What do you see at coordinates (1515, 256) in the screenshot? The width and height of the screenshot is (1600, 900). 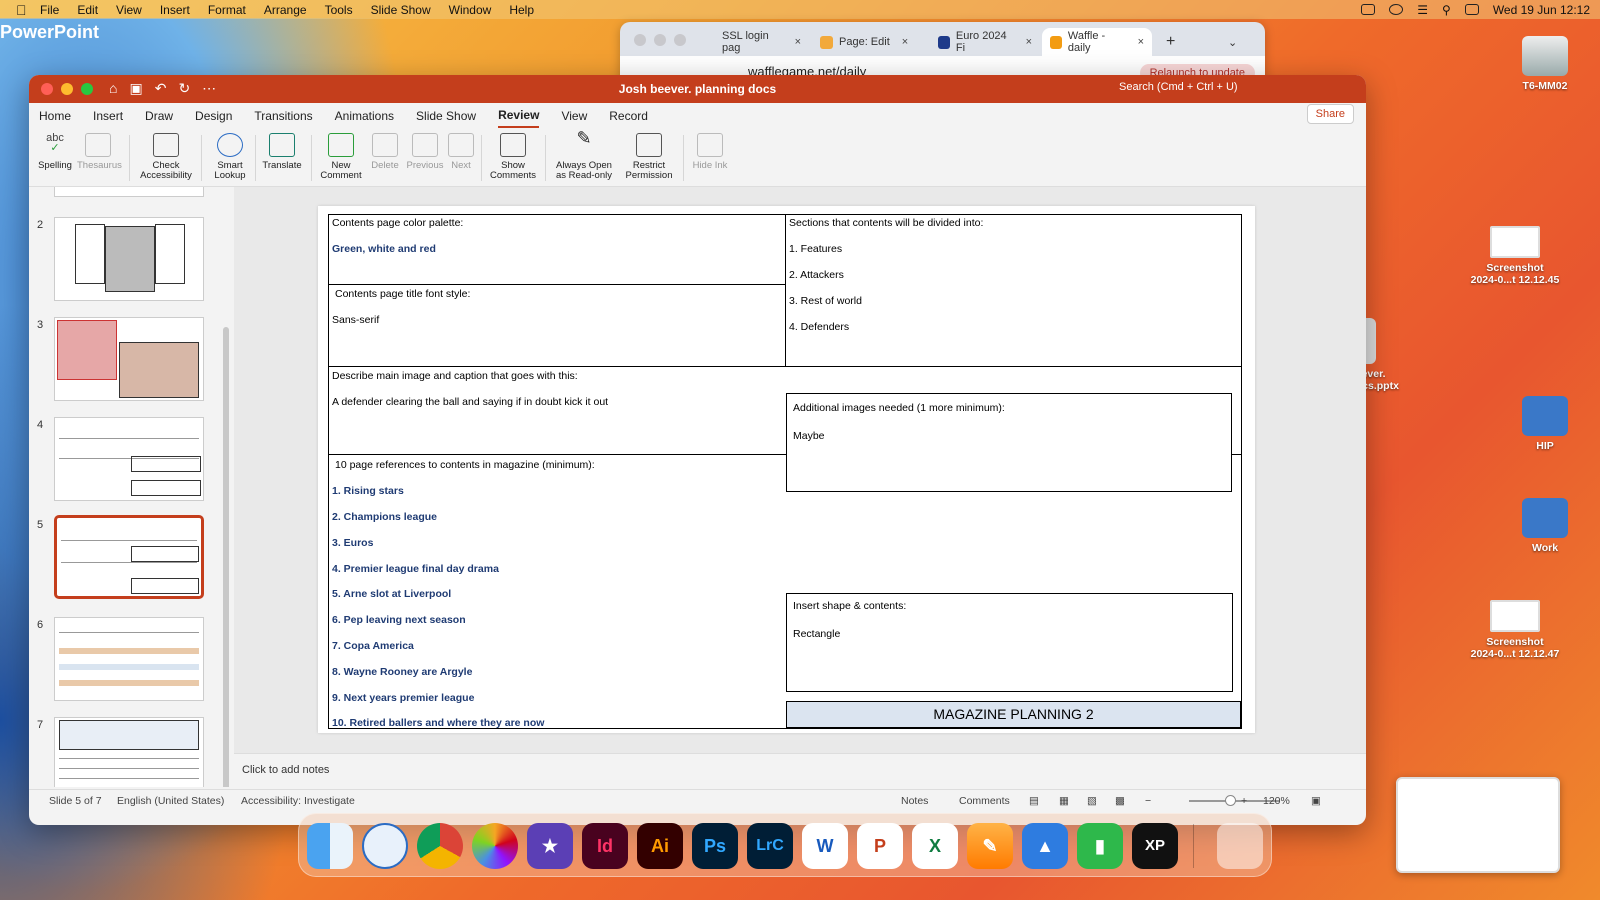 I see `desktop-icon-screenshot-1: Screenshot 2024-0...t 12.12.45` at bounding box center [1515, 256].